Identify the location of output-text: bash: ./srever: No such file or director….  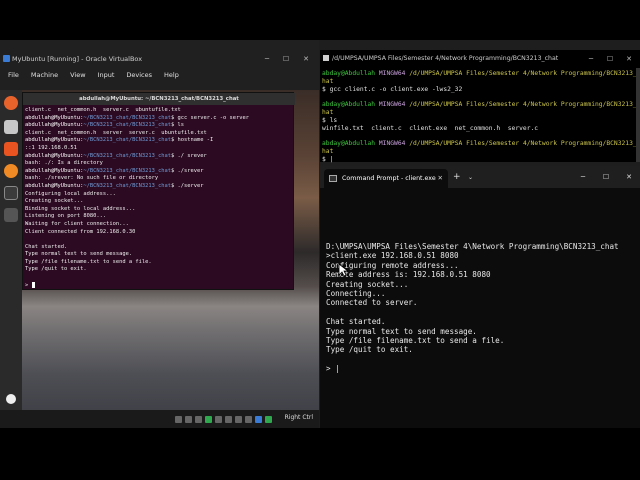
(92, 178).